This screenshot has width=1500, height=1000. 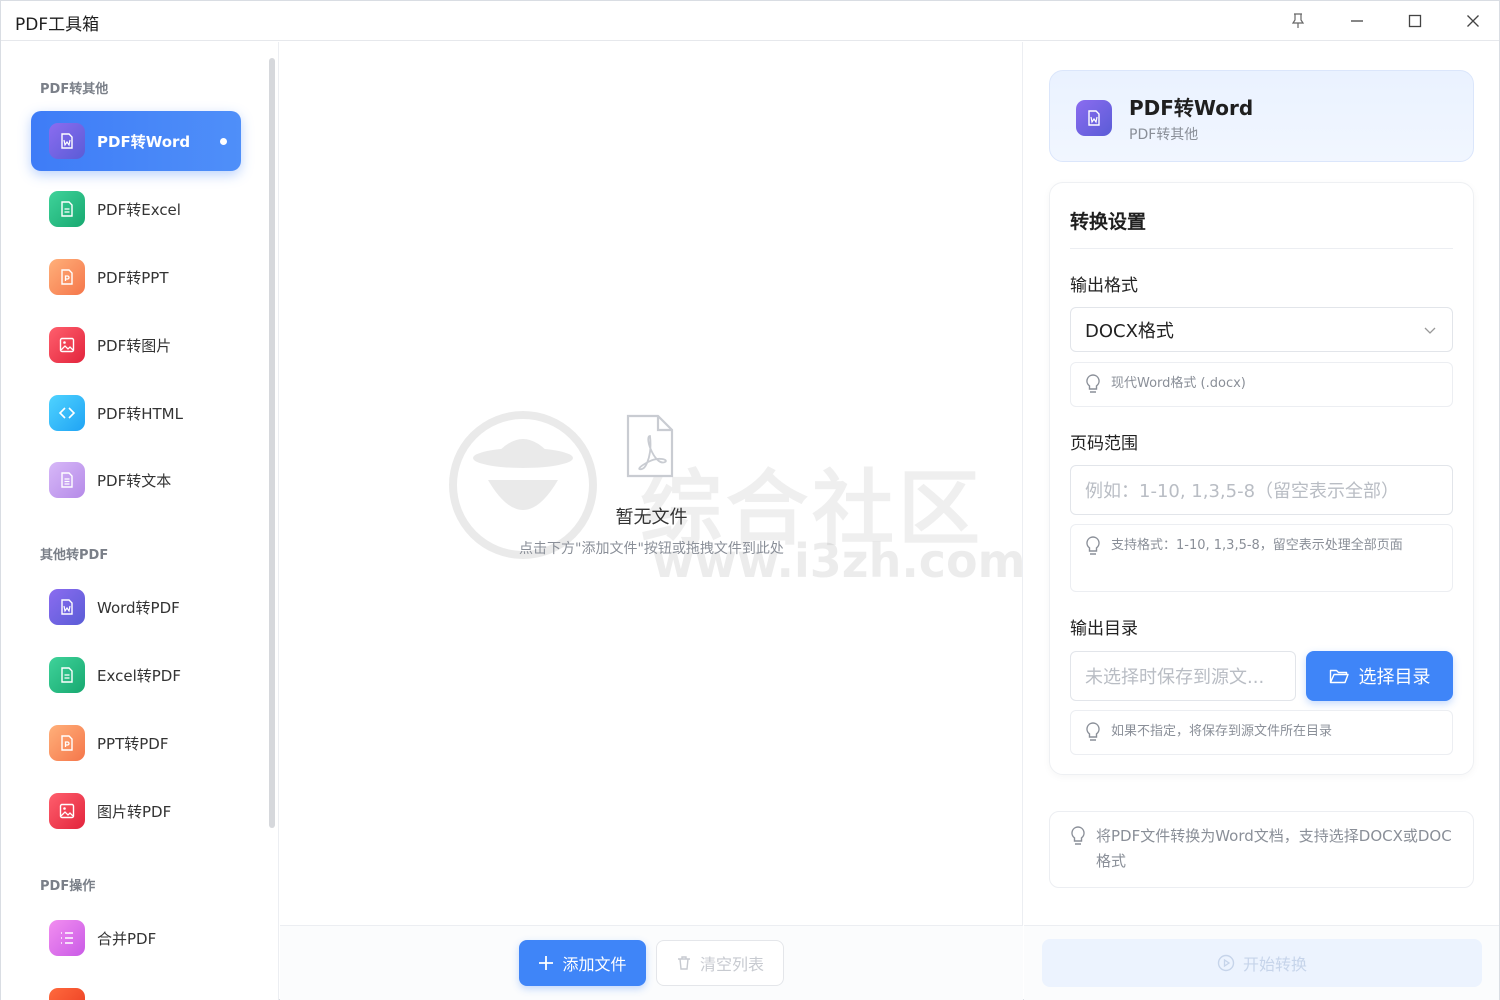 I want to click on output-format-tip: 现代Word格式 (.docx), so click(x=1261, y=384).